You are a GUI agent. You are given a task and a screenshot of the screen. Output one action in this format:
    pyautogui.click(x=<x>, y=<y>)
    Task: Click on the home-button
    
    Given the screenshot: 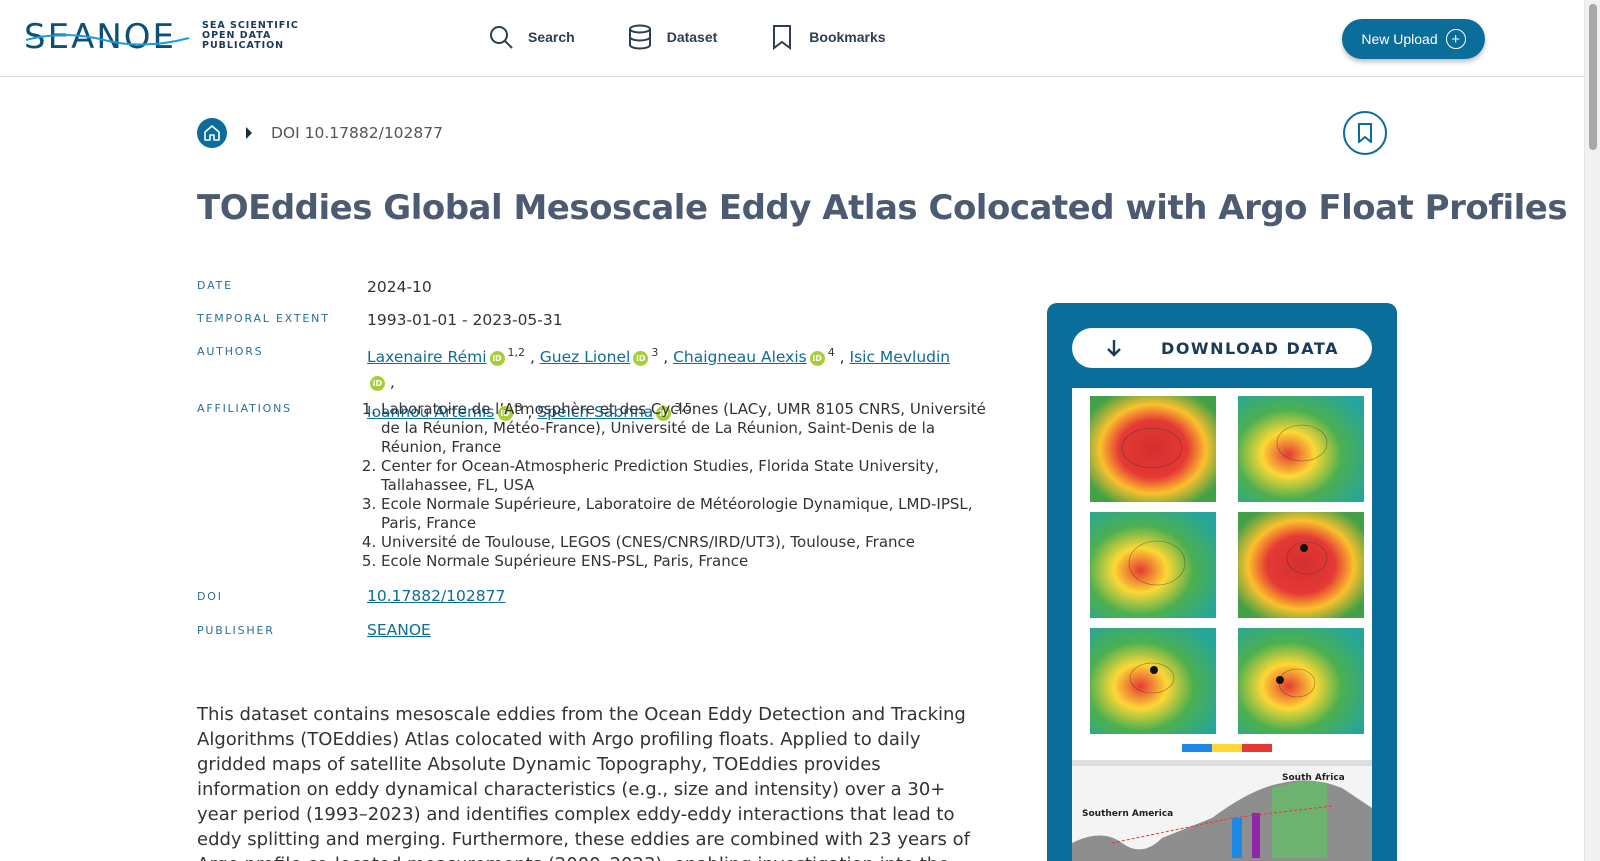 What is the action you would take?
    pyautogui.click(x=212, y=133)
    